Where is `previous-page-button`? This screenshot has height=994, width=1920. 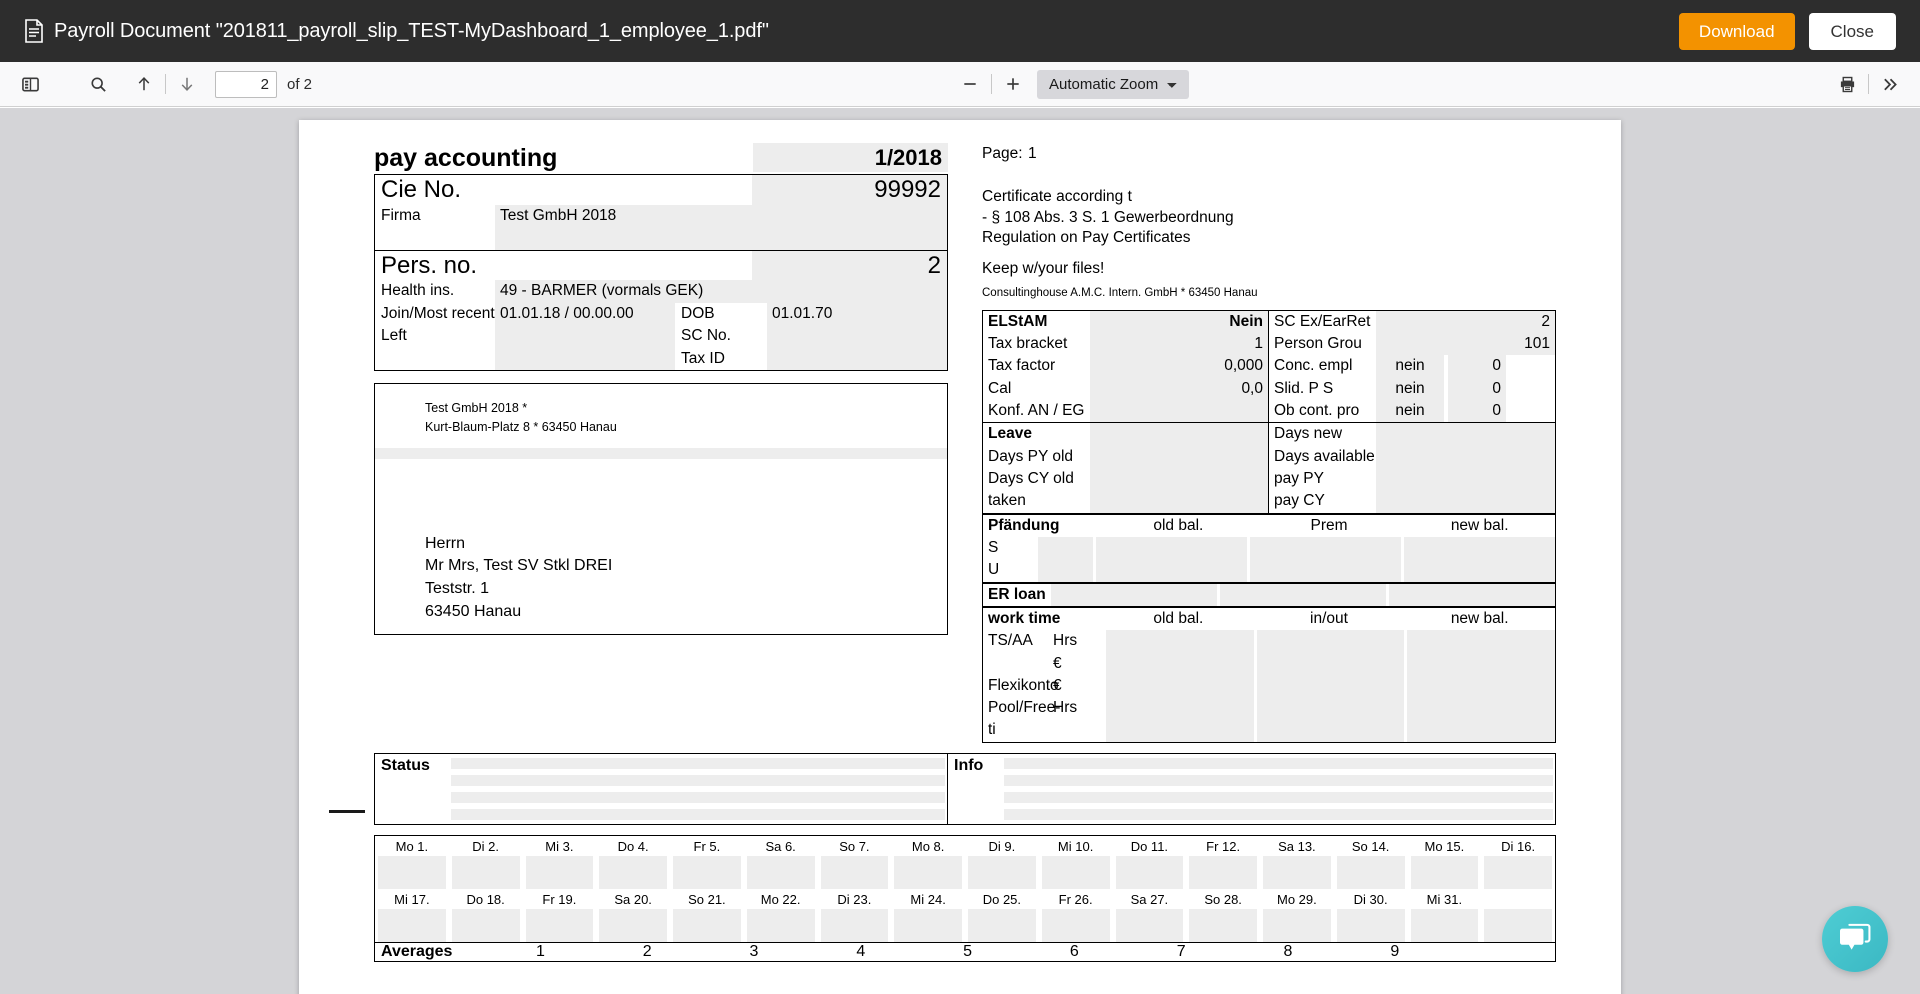
previous-page-button is located at coordinates (144, 84).